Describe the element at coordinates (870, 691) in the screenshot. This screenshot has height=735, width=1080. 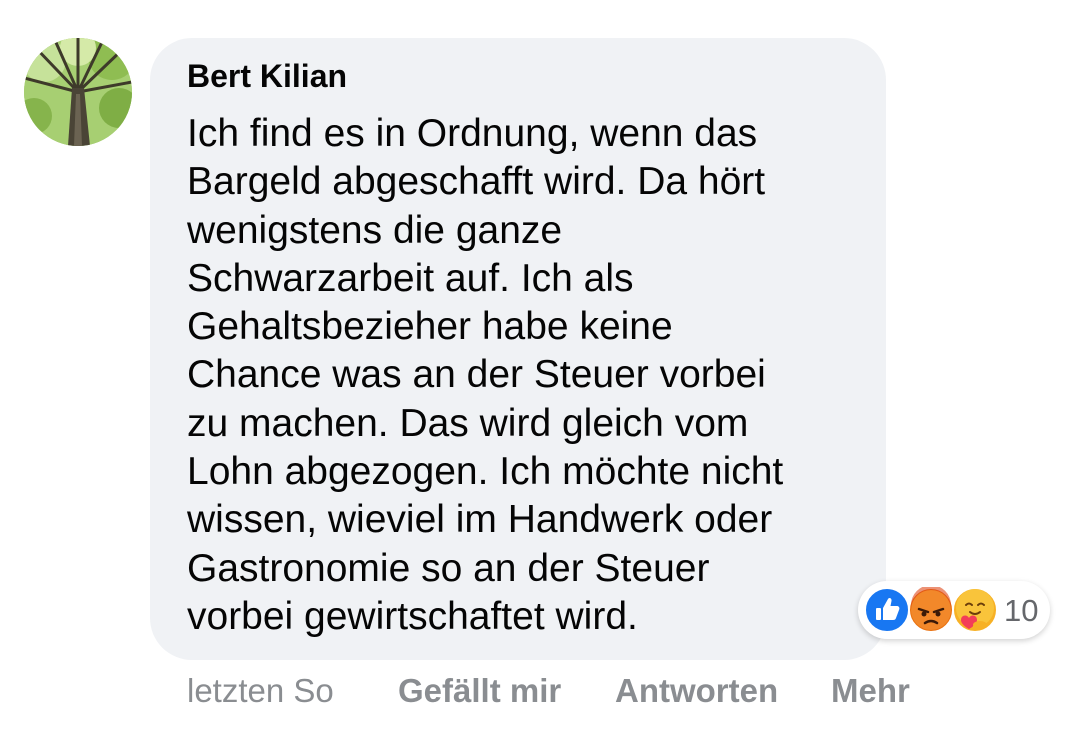
I see `more-button: Mehr` at that location.